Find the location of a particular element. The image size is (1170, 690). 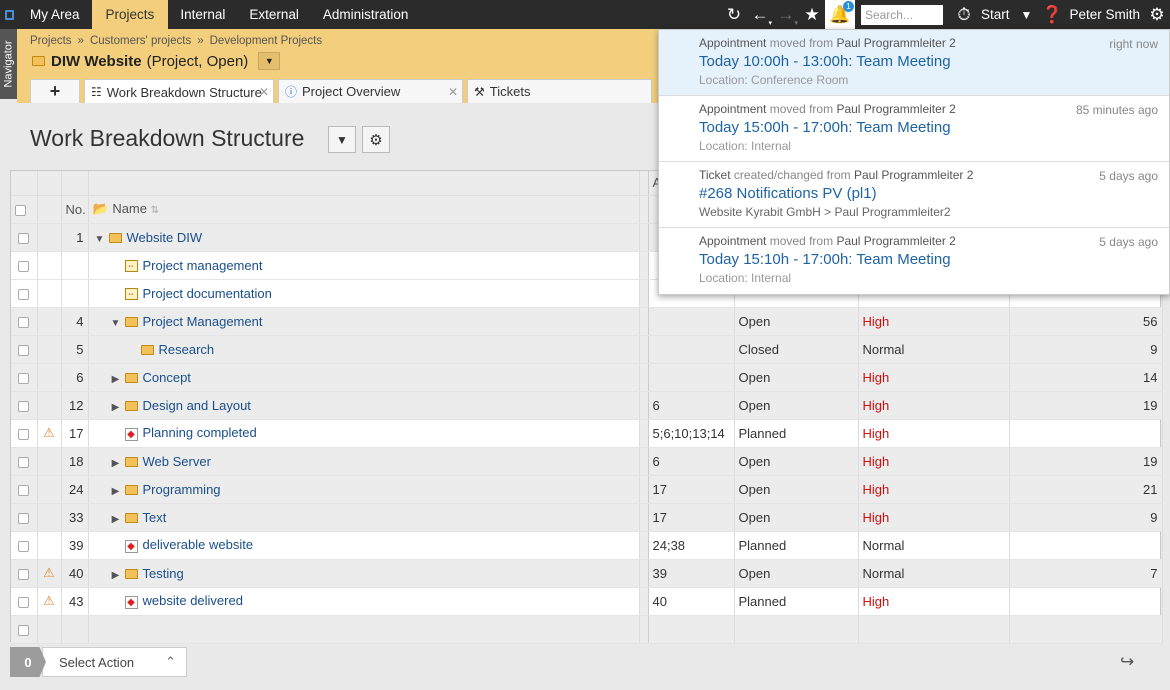

navigator-toggle: Navigator is located at coordinates (8, 64).